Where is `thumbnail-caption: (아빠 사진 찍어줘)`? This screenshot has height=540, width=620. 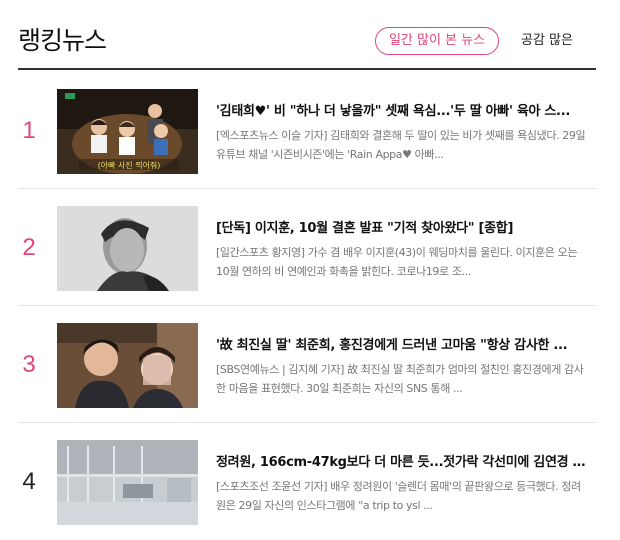 thumbnail-caption: (아빠 사진 찍어줘) is located at coordinates (129, 165).